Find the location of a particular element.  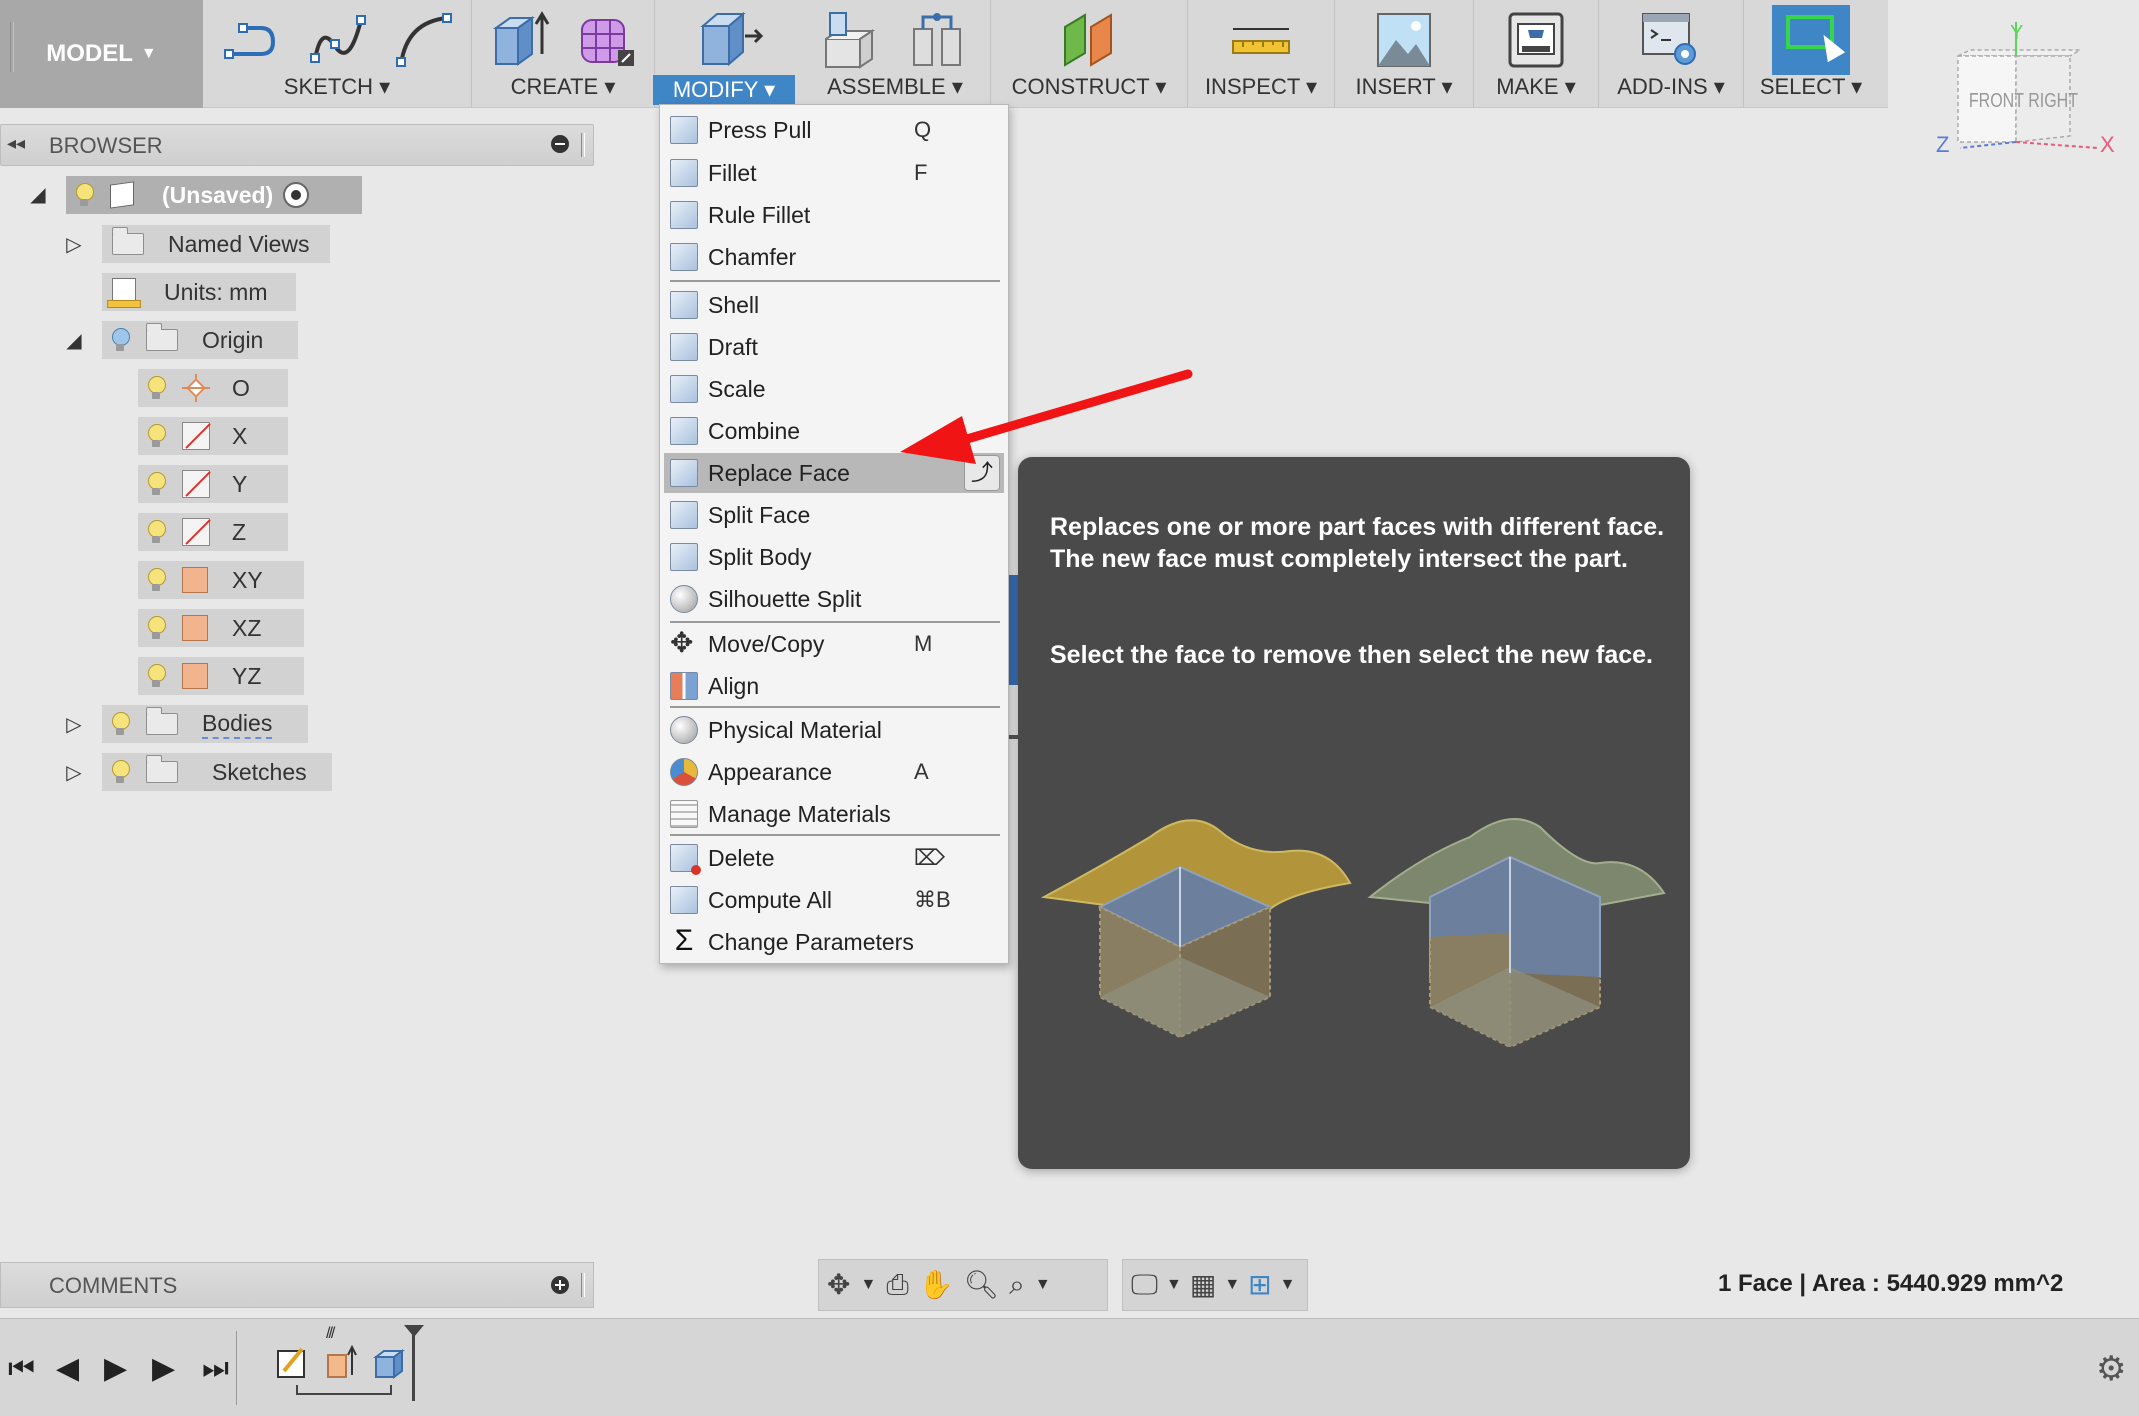

tree-root: (Unsaved) is located at coordinates (214, 195).